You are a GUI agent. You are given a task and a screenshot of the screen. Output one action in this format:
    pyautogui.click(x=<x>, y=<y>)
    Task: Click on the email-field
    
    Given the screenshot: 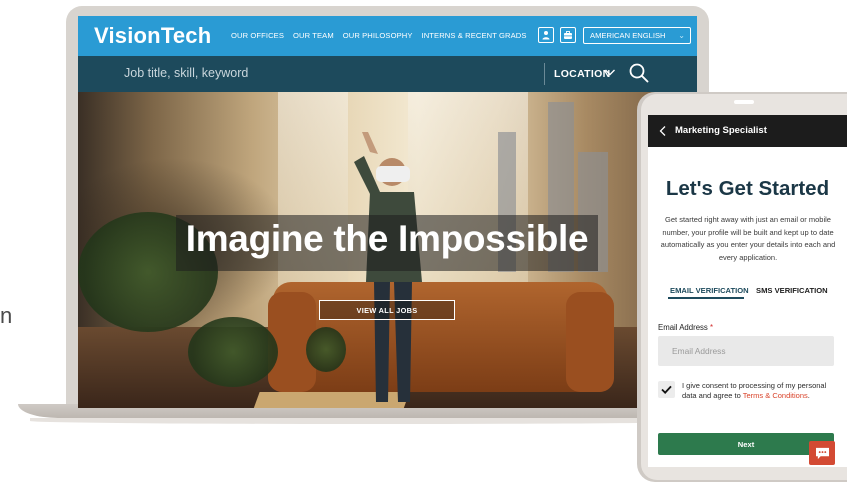 What is the action you would take?
    pyautogui.click(x=746, y=351)
    